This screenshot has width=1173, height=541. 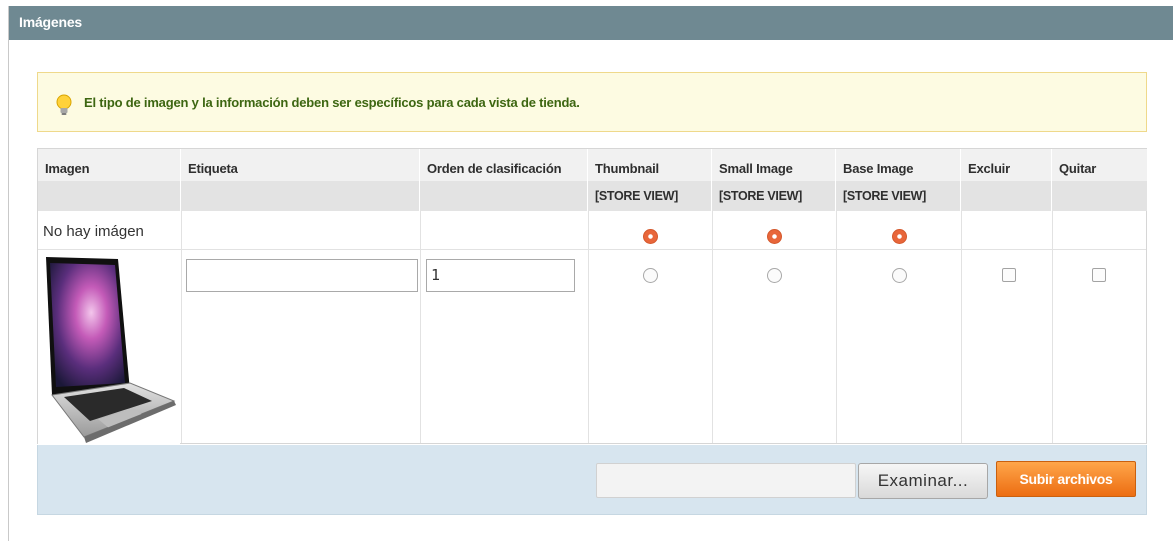 I want to click on laptop-image, so click(x=111, y=350).